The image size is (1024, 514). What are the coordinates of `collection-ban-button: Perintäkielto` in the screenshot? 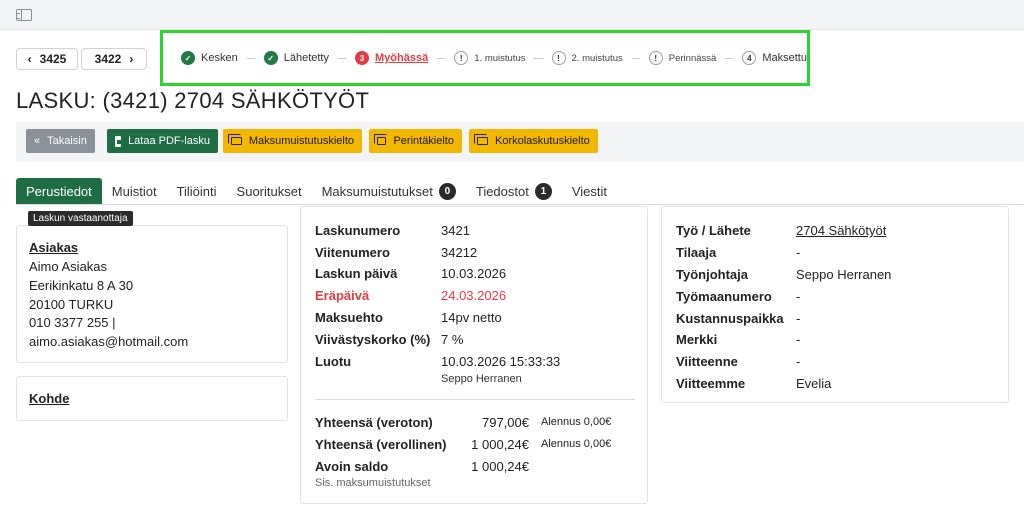 It's located at (415, 141).